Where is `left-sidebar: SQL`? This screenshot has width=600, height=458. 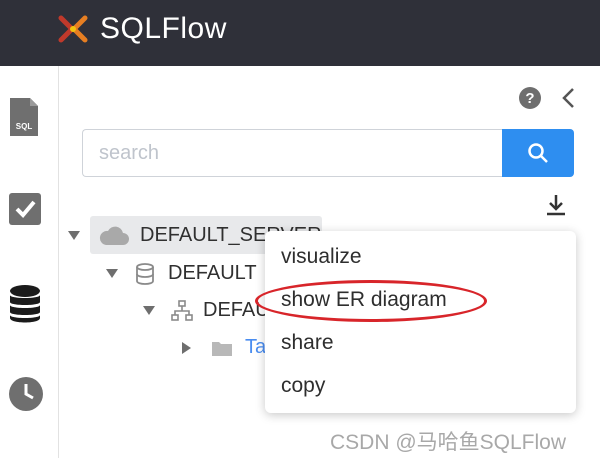 left-sidebar: SQL is located at coordinates (29, 262).